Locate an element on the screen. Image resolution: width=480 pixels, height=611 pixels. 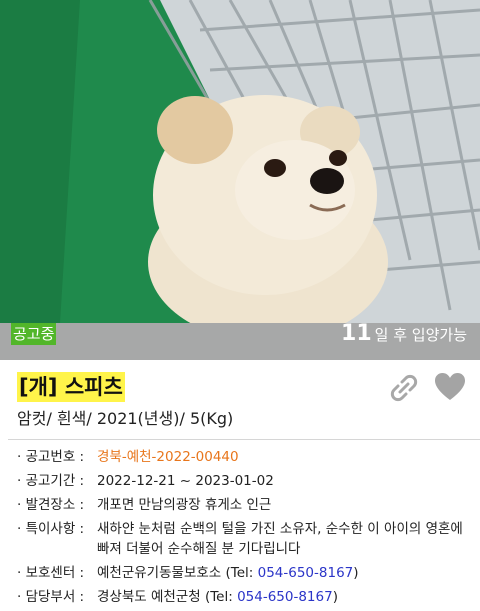
info-row-notice-period: · 공고기간 : 2022-12-21 ~ 2023-01-02 is located at coordinates (247, 481).